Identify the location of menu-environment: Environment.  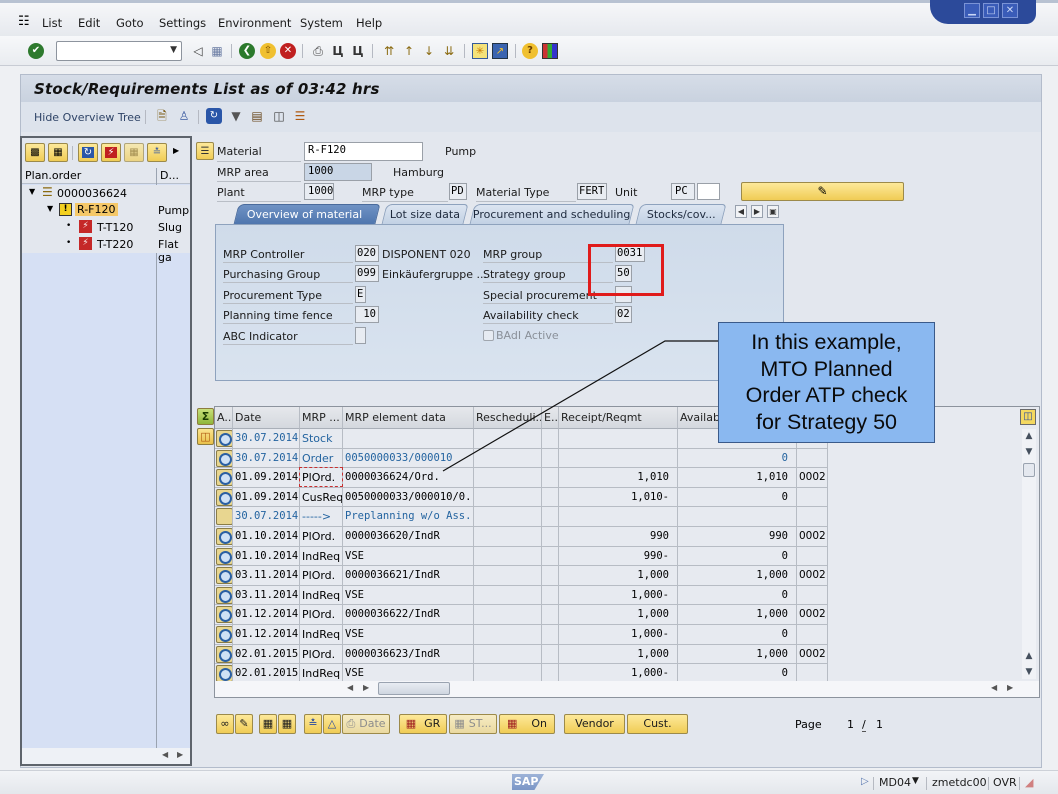
(254, 23).